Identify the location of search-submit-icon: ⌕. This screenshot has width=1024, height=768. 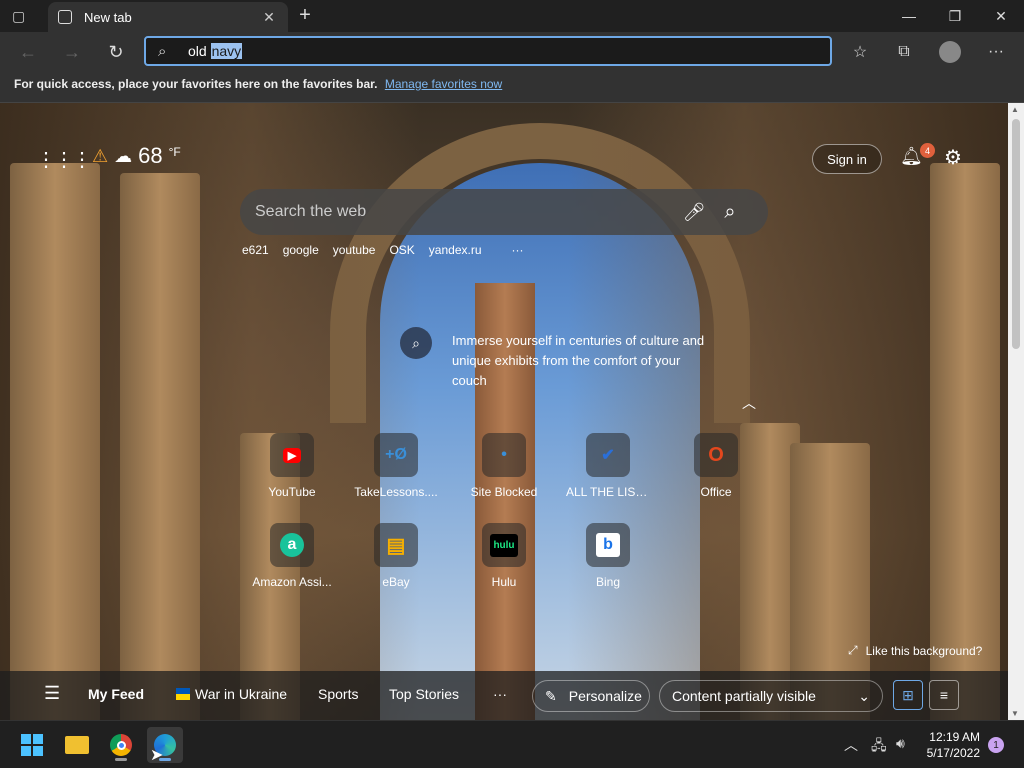
(730, 212).